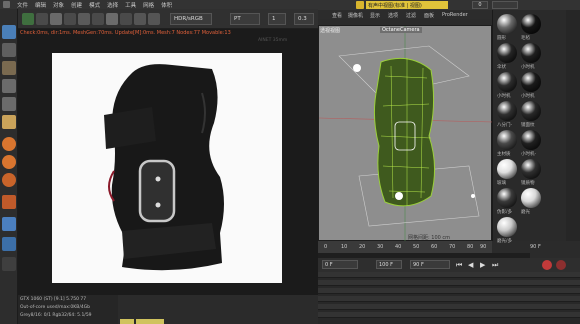  Describe the element at coordinates (484, 265) in the screenshot. I see `play-icon-transport: ▶` at that location.